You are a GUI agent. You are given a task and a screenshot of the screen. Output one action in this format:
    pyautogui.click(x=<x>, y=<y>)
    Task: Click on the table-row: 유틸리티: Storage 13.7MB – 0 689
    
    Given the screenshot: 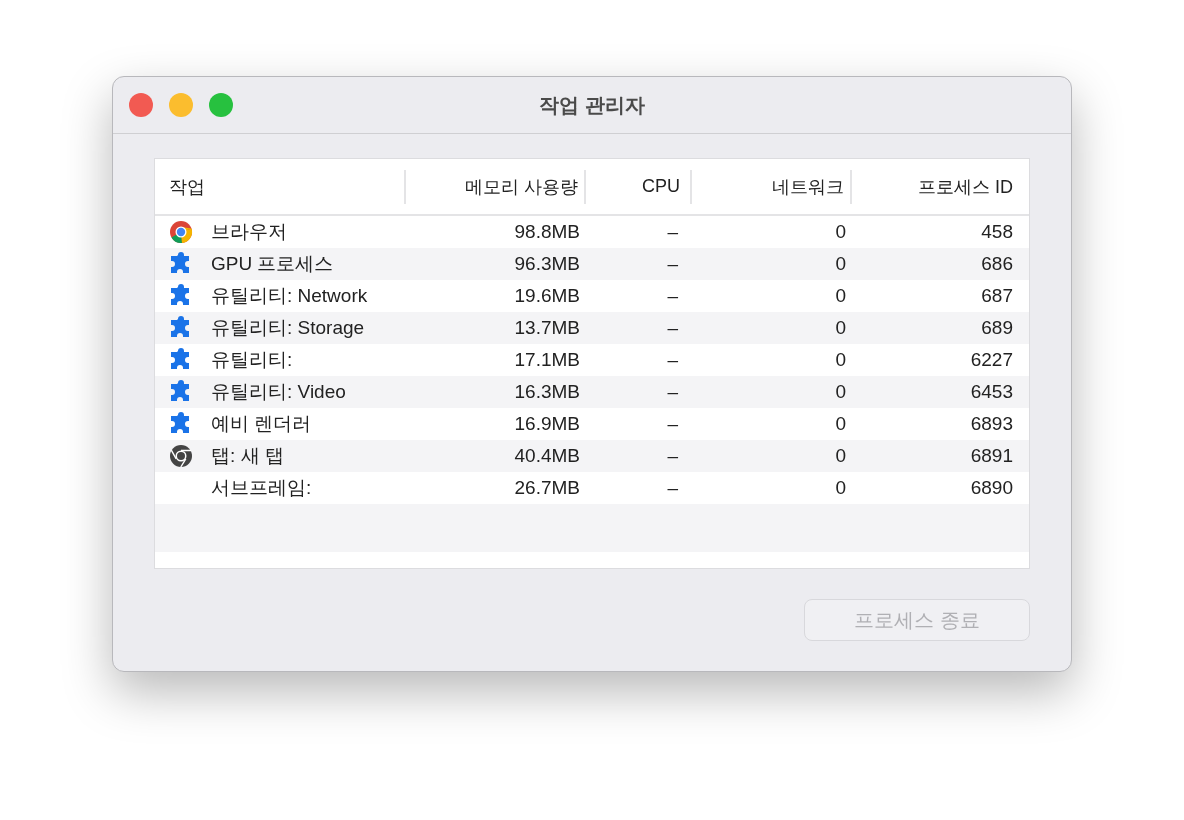 What is the action you would take?
    pyautogui.click(x=592, y=328)
    